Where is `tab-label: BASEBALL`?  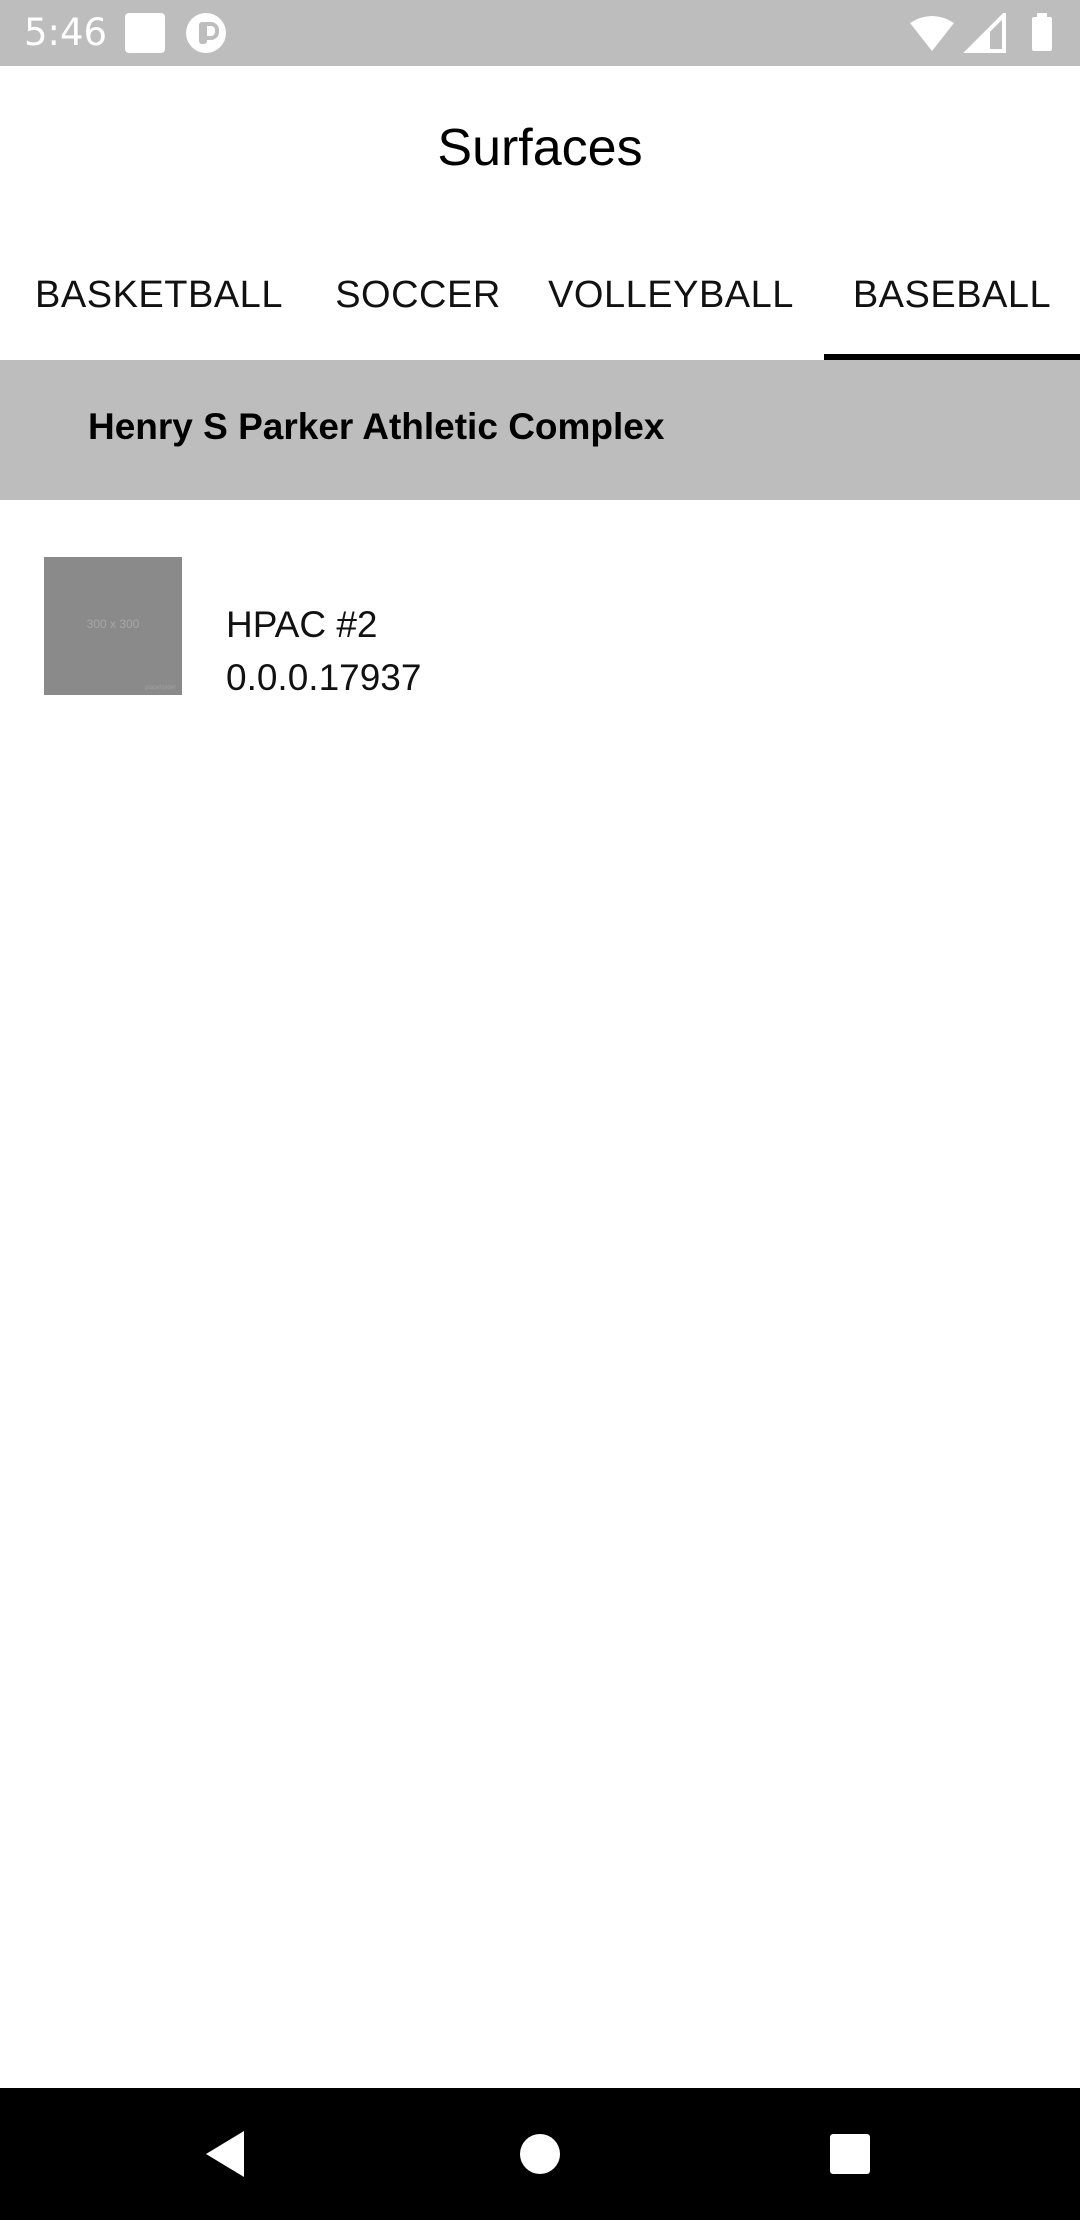 tab-label: BASEBALL is located at coordinates (952, 294).